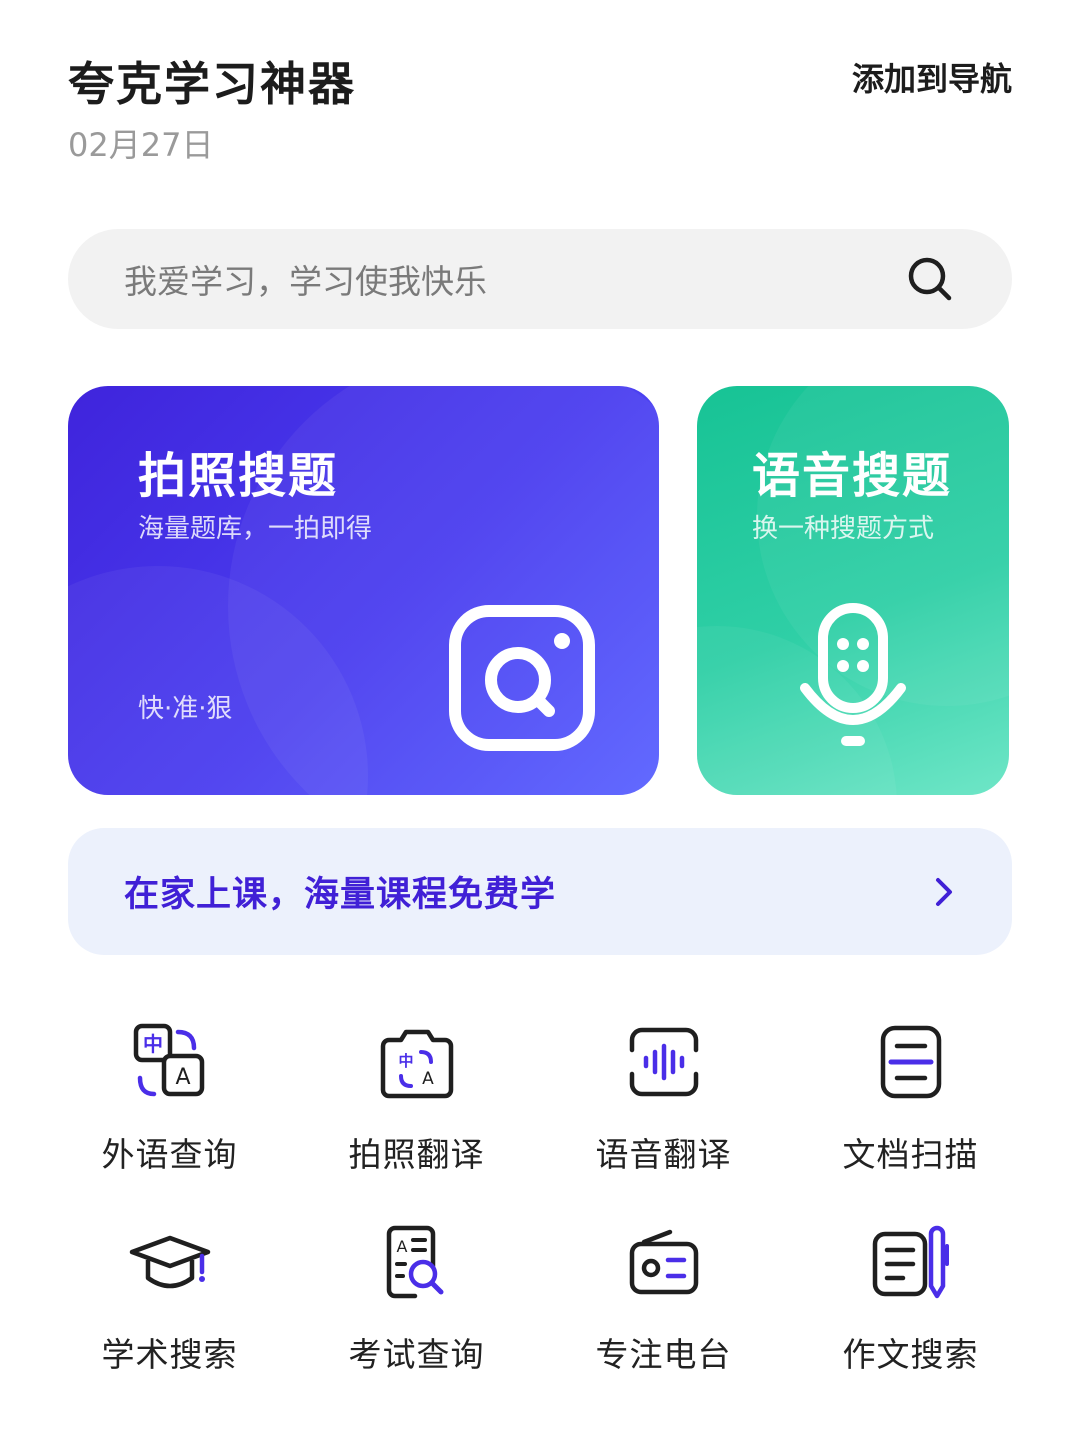 The image size is (1080, 1445). Describe the element at coordinates (522, 678) in the screenshot. I see `camera-search-icon` at that location.